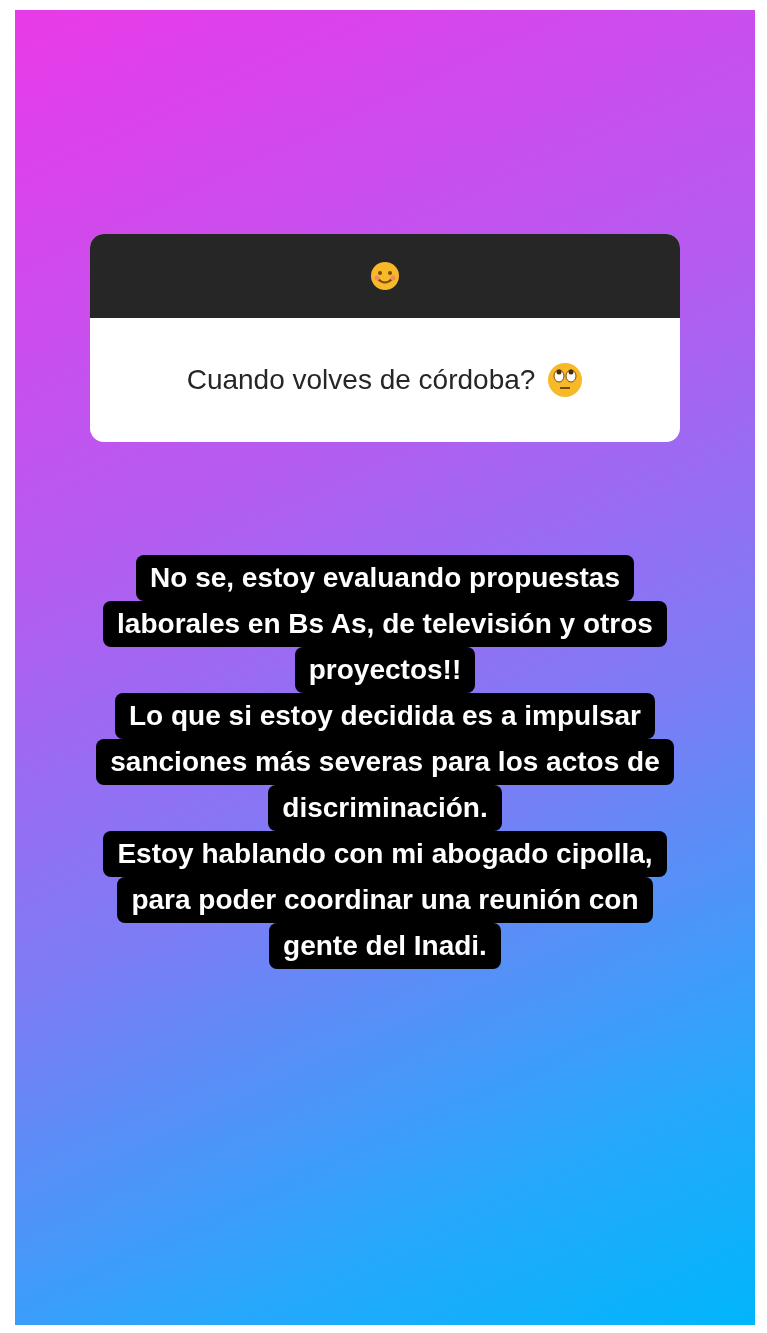 This screenshot has height=1333, width=767. I want to click on question-text: Cuando volves de córdoba?, so click(361, 380).